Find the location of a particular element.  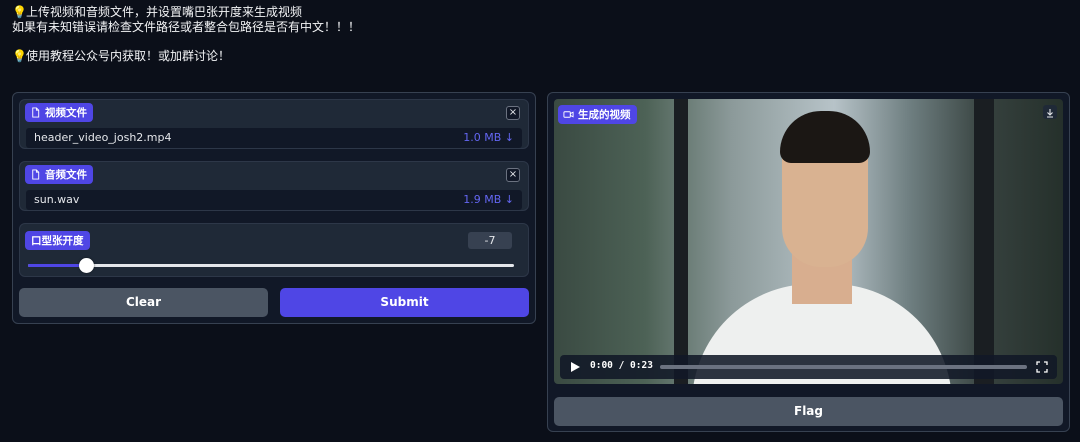

mouth-open-label: 口型张开度 is located at coordinates (57, 240).